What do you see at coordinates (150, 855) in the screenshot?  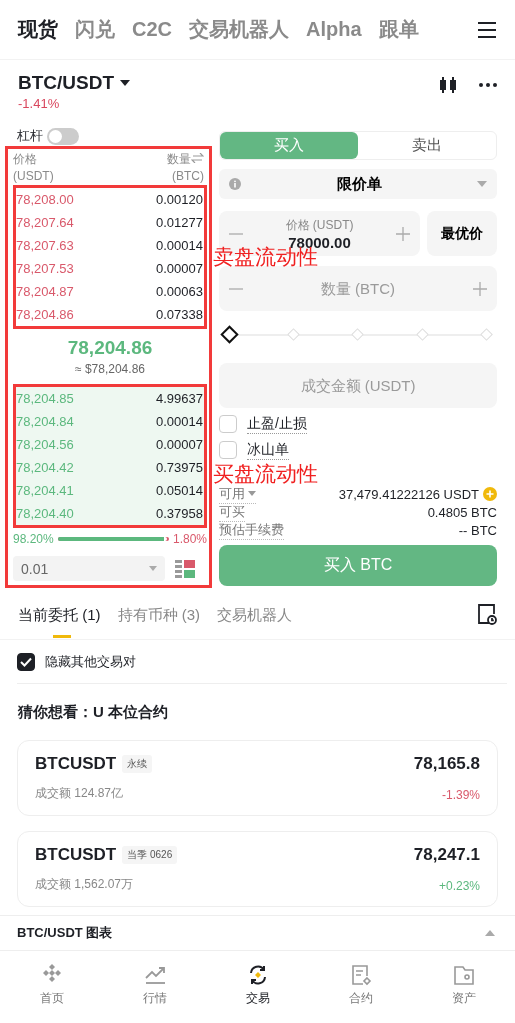 I see `contract-tag: 当季 0626` at bounding box center [150, 855].